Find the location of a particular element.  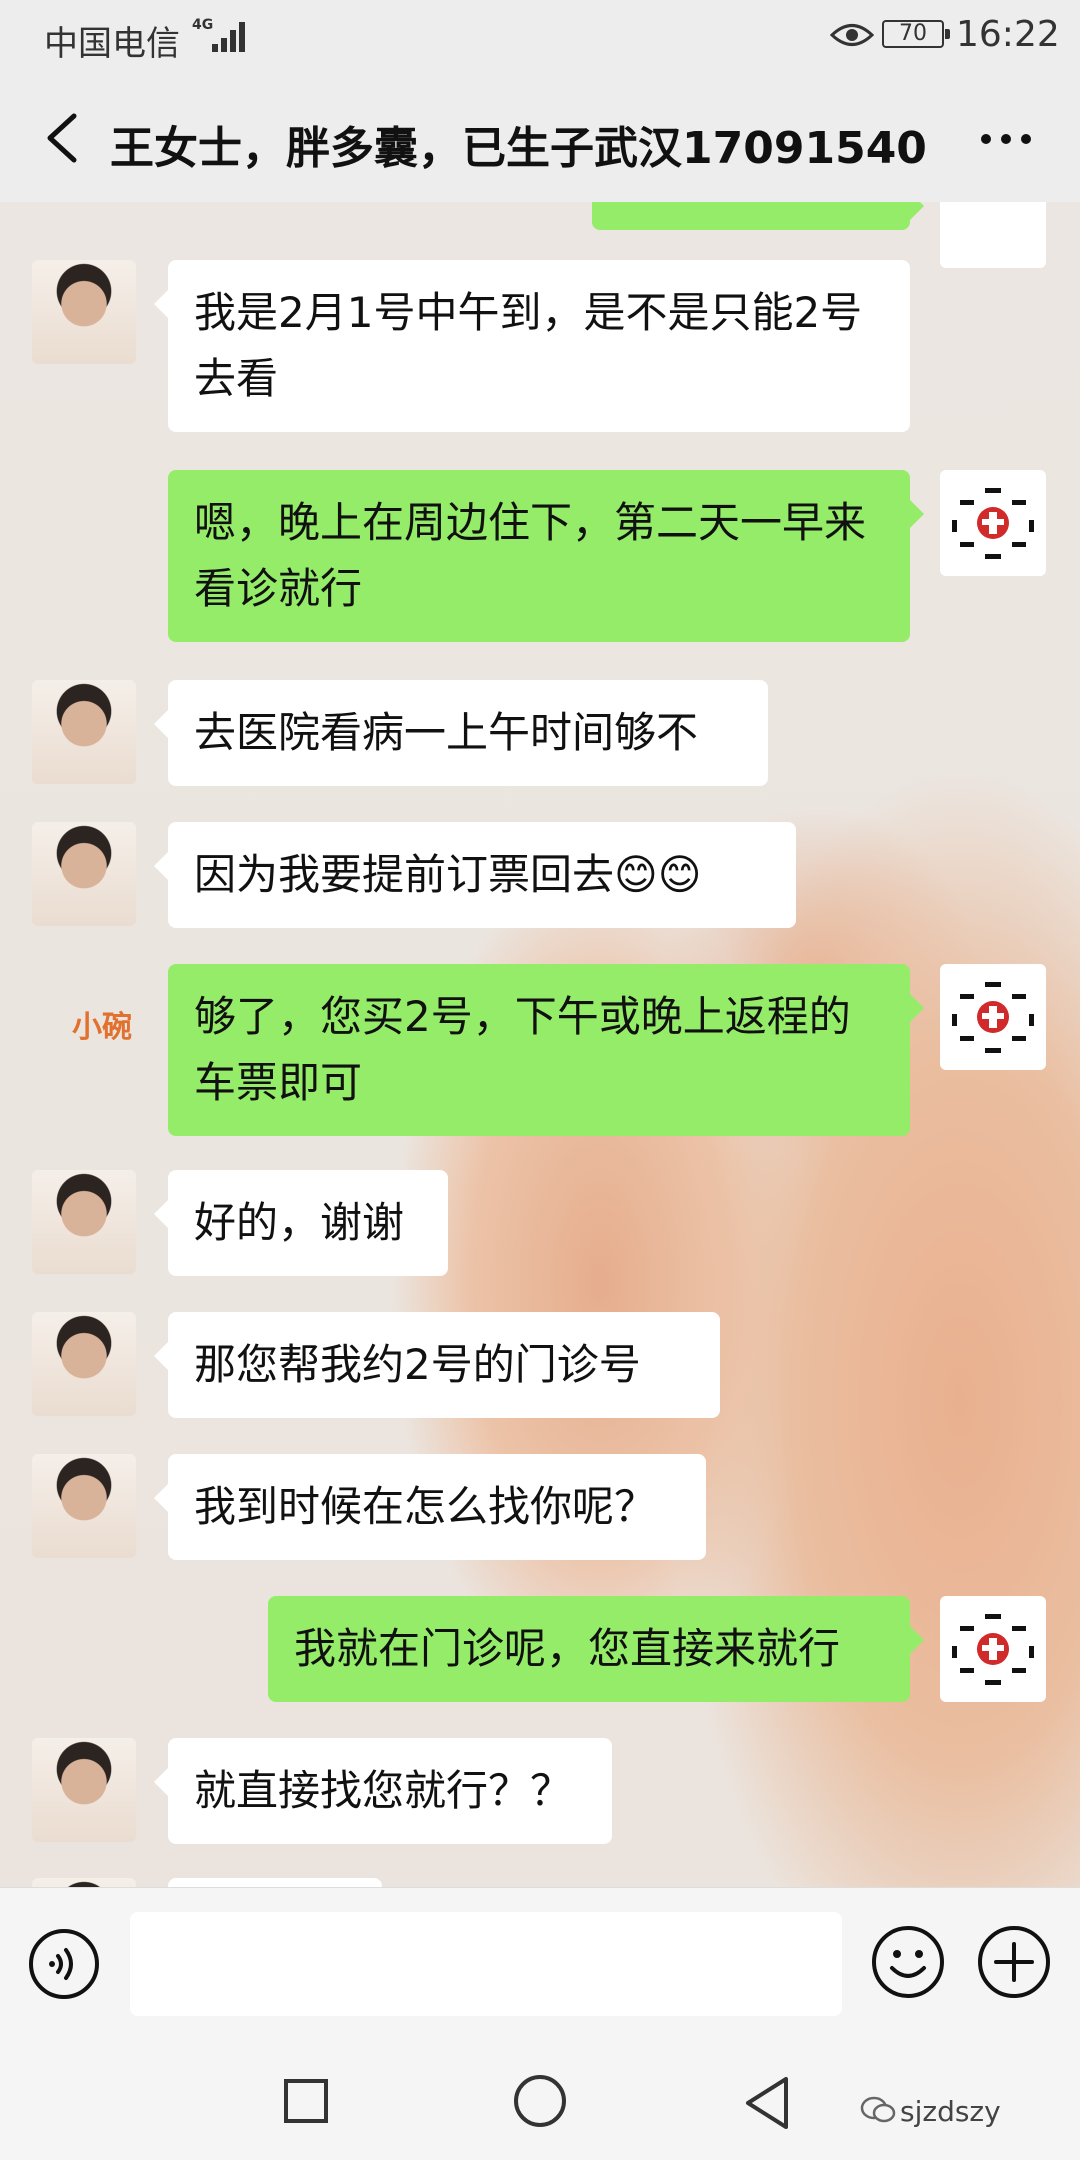

chat-title: 王女士，胖多囊，已生子武汉17091540 is located at coordinates (518, 148).